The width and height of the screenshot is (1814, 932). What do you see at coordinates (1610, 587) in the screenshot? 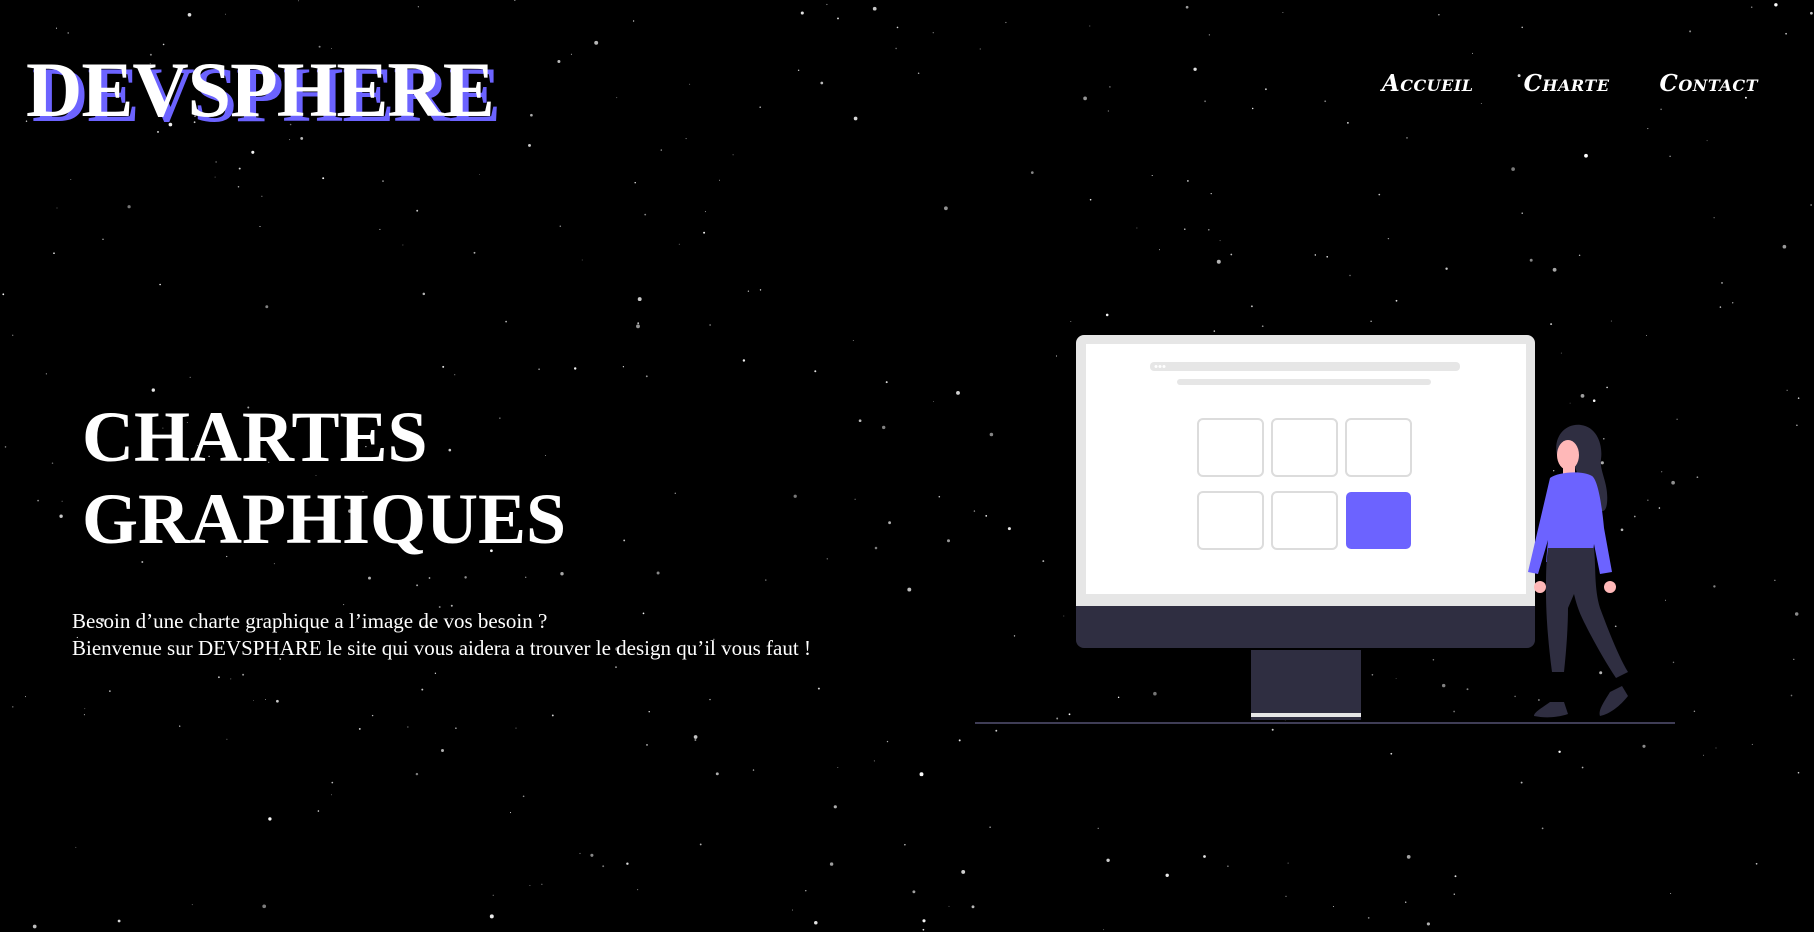
I see `person-right-hand` at bounding box center [1610, 587].